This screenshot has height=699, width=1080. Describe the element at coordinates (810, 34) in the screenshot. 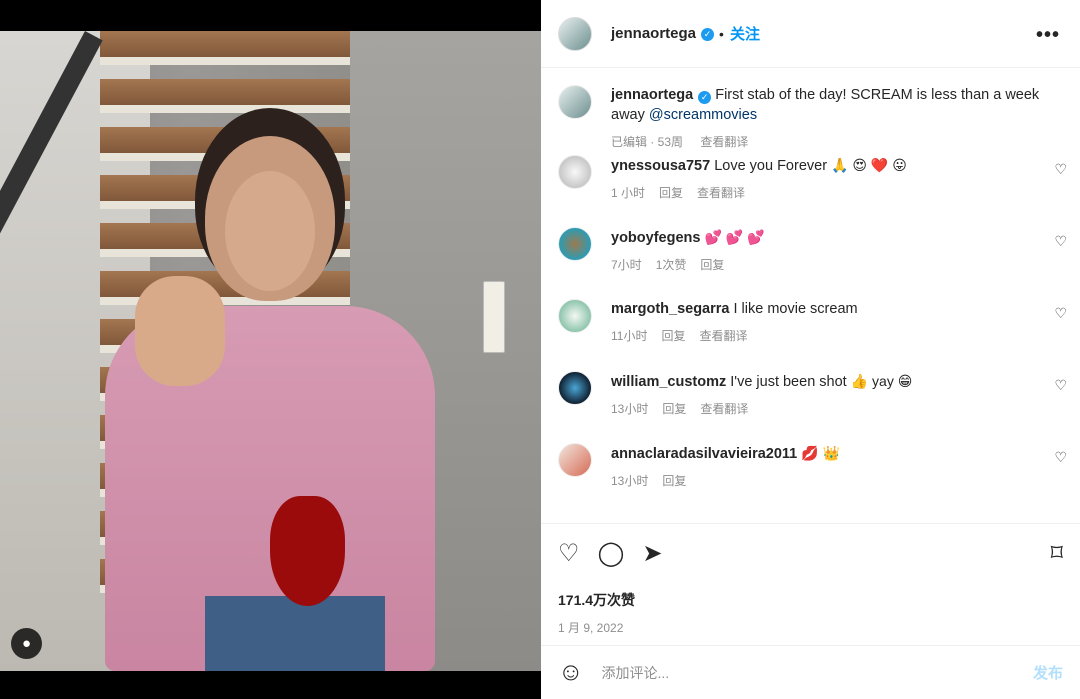

I see `post-header: jennaortega ✓ • 关注 •••` at that location.